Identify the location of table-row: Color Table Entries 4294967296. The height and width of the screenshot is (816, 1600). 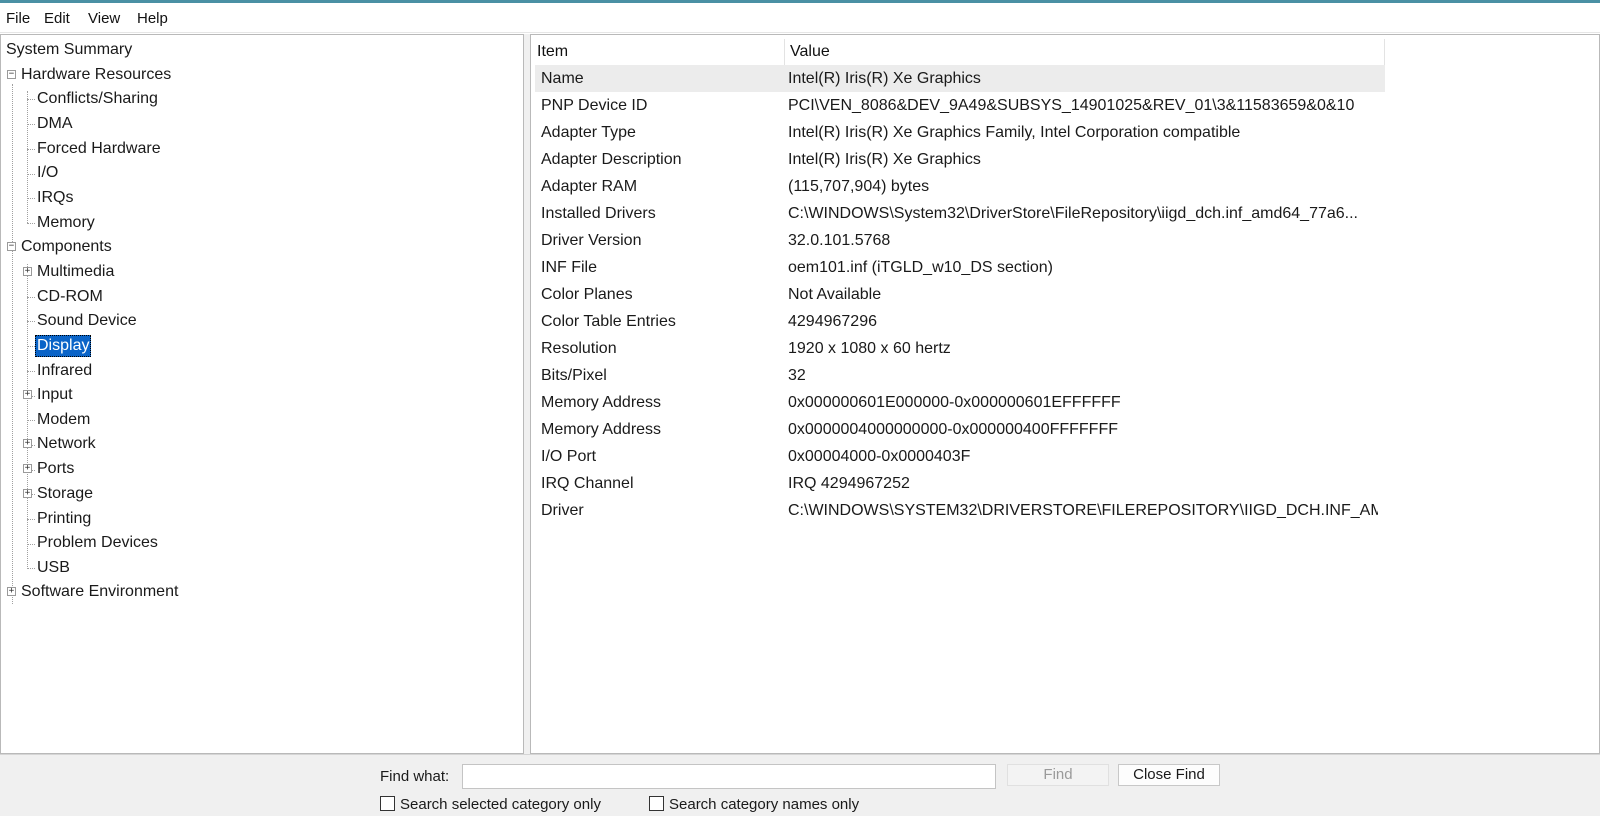
(960, 321).